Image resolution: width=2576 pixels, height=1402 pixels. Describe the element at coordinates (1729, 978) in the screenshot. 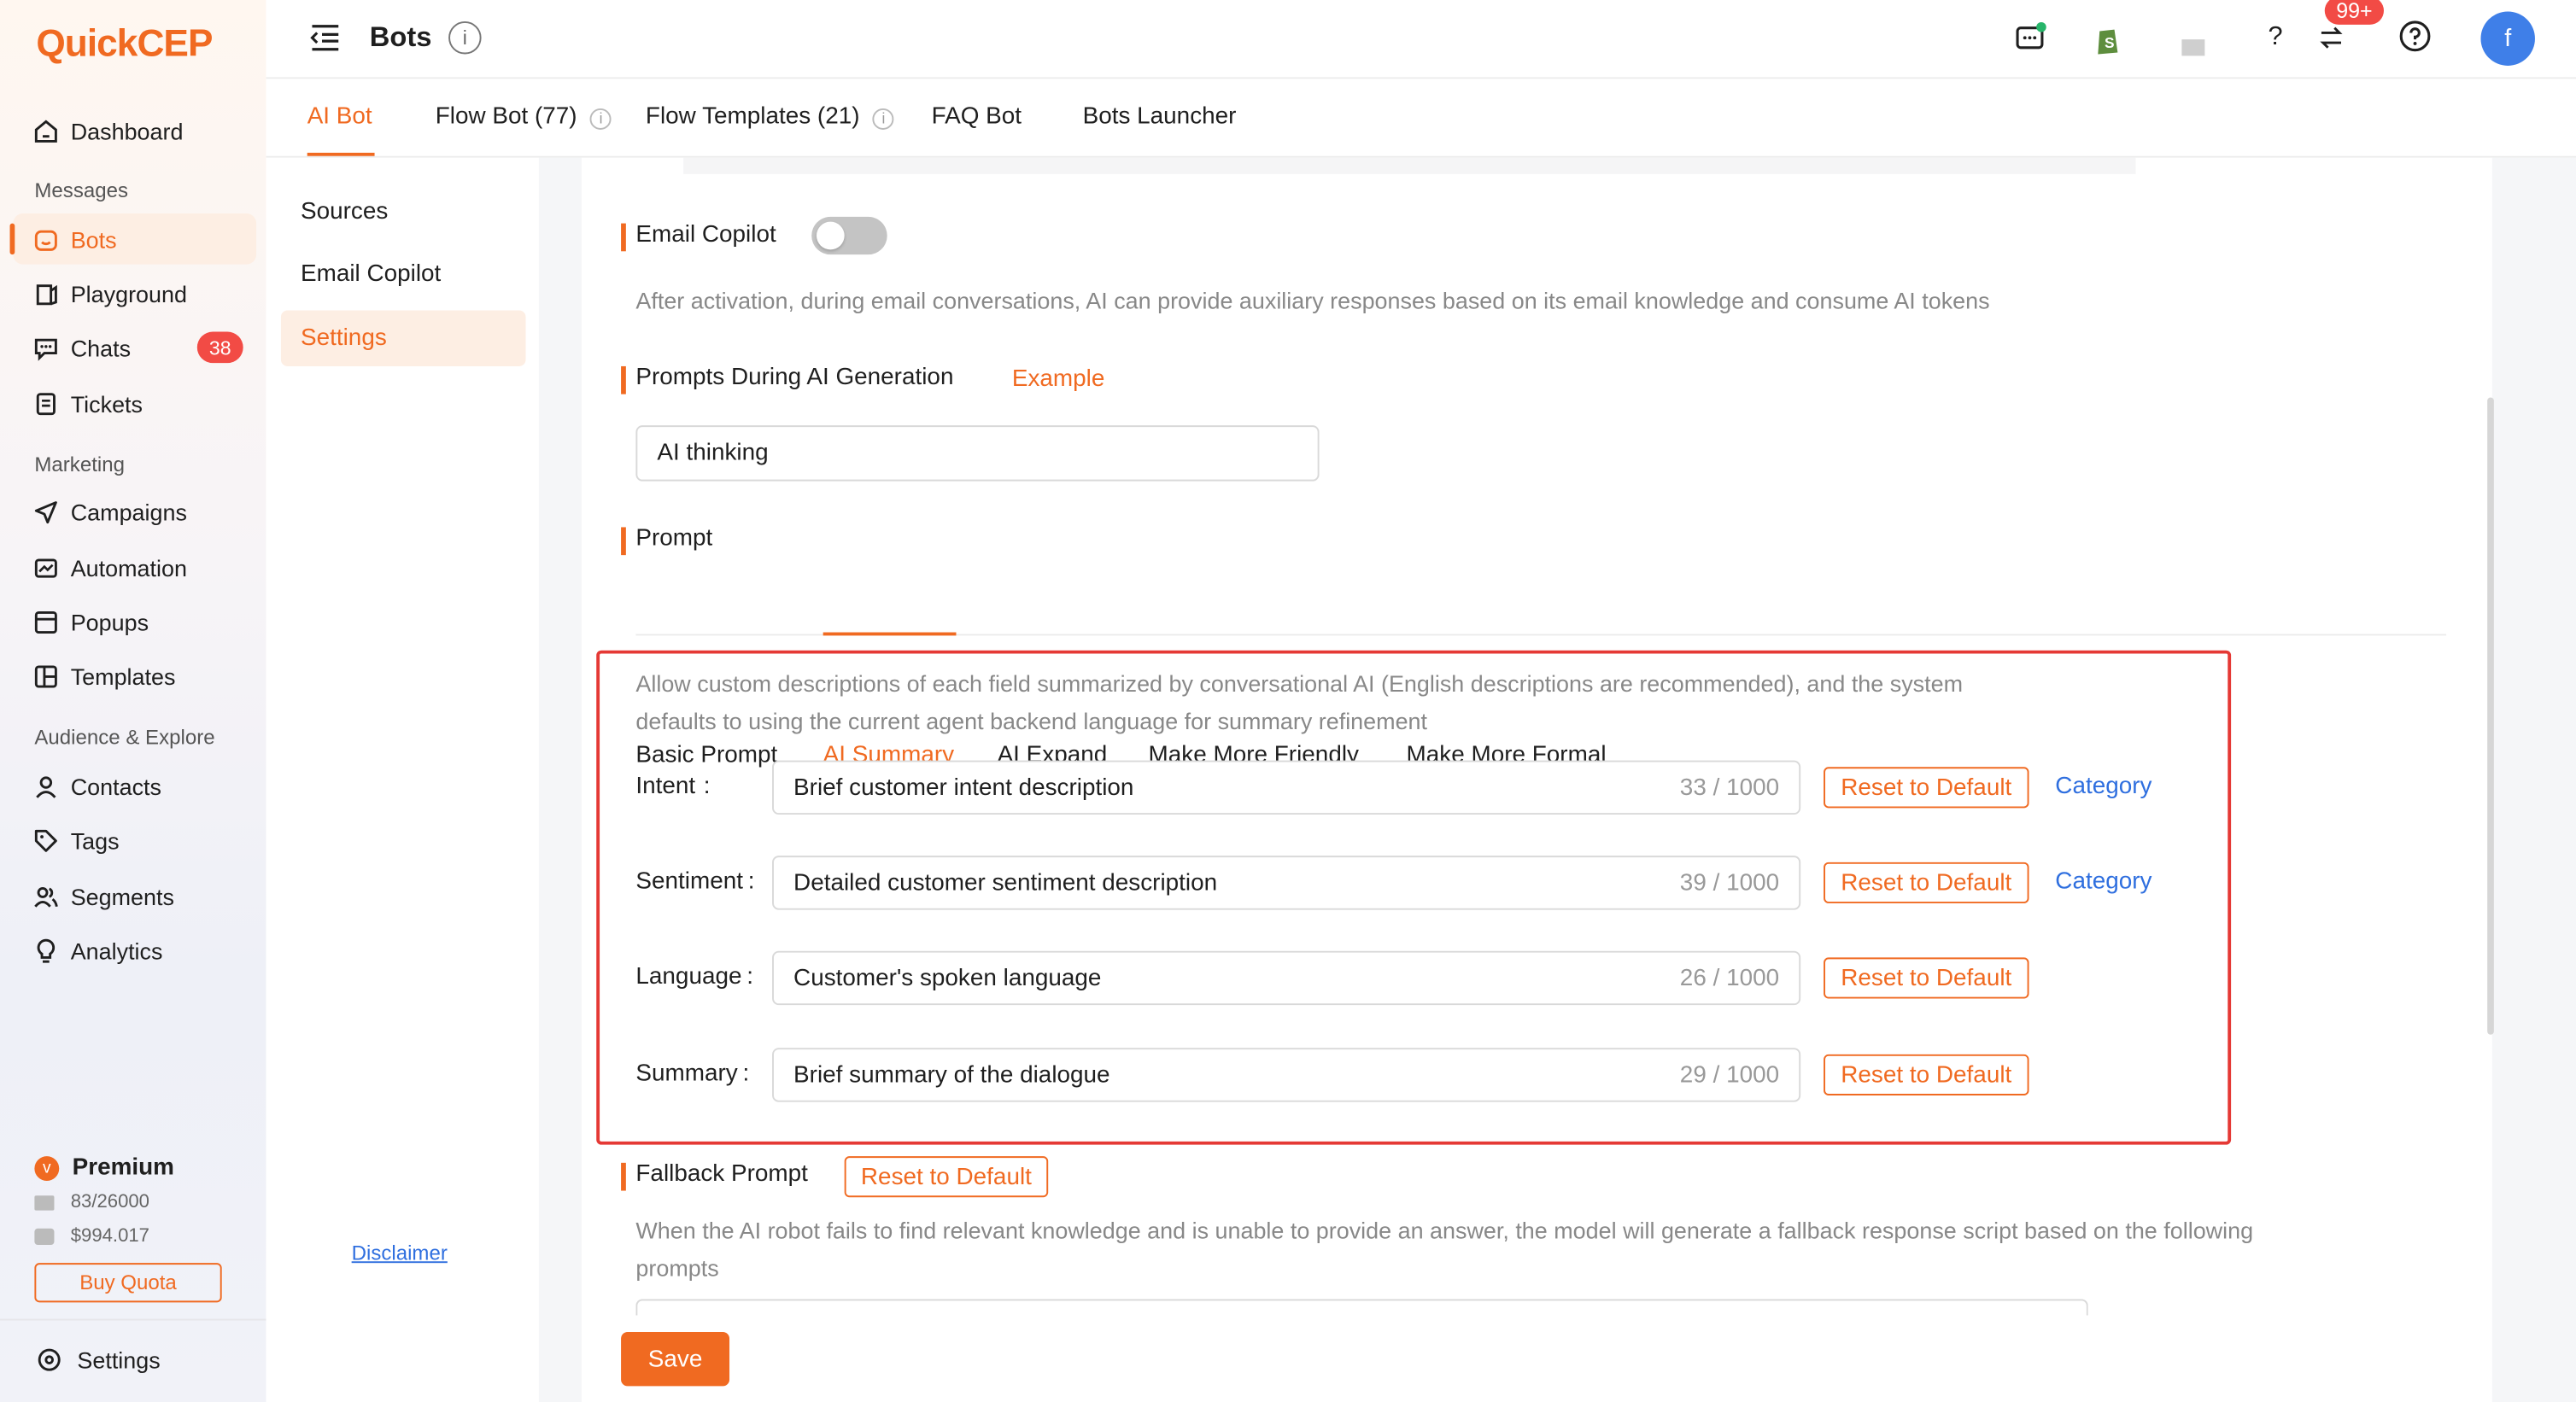

I see `char-count: 26 / 1000` at that location.